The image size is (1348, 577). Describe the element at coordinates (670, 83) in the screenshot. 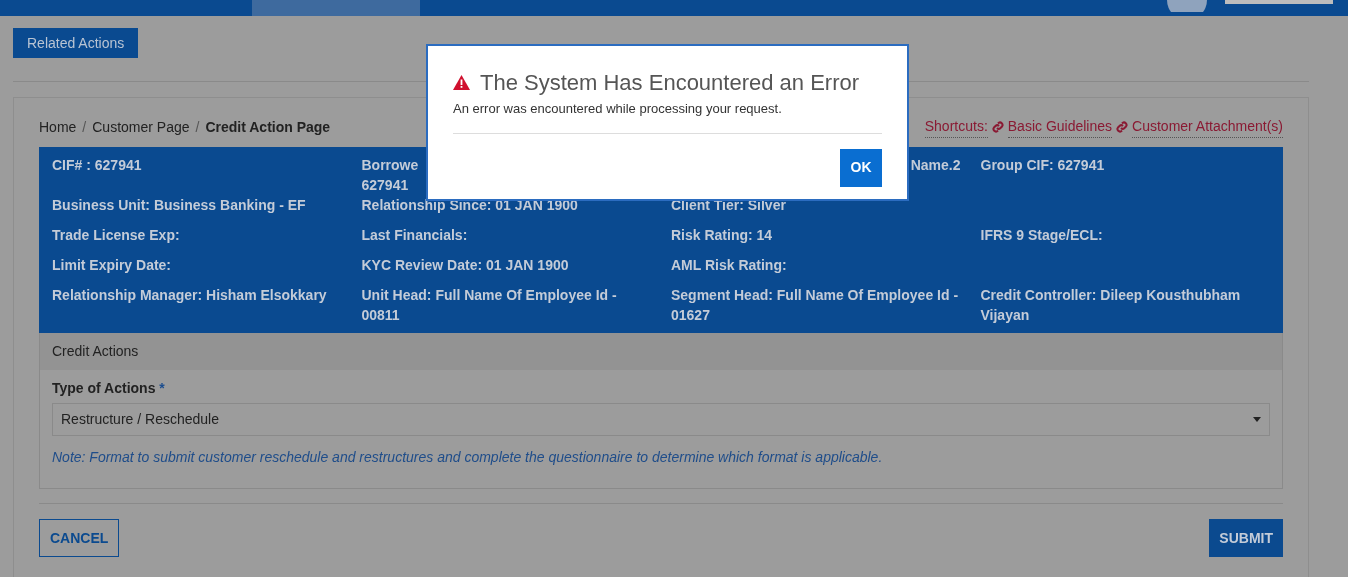

I see `dialog-title: The System Has Encountered an Error` at that location.